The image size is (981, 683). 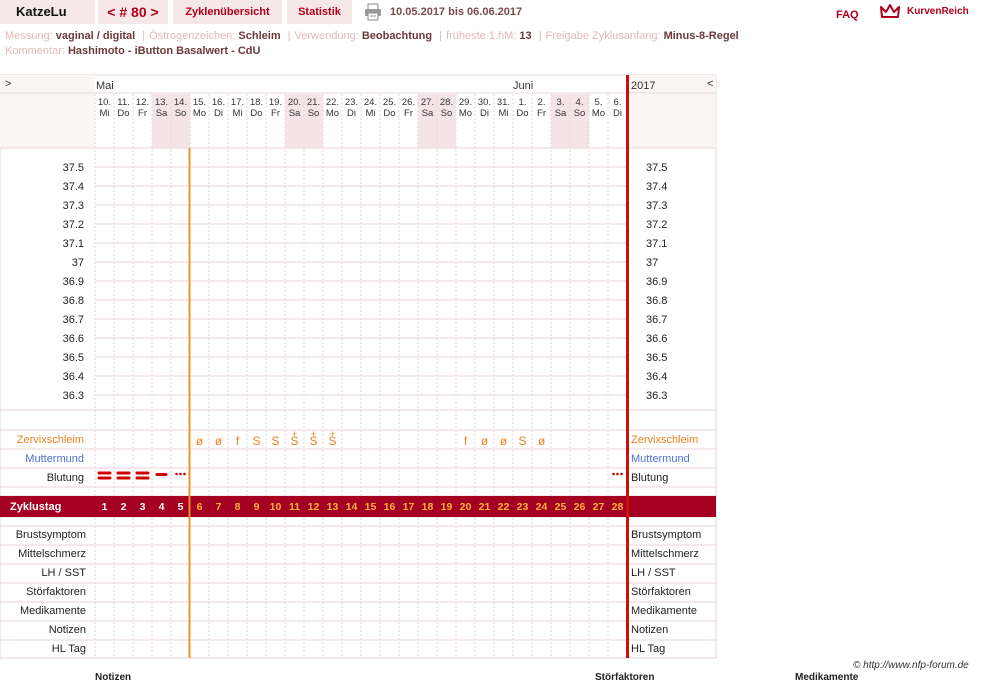 I want to click on day-date: 31., so click(x=503, y=102).